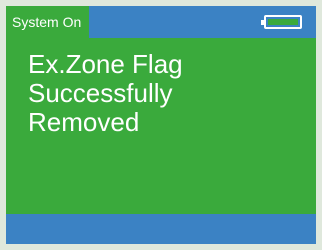 This screenshot has width=322, height=250. Describe the element at coordinates (161, 22) in the screenshot. I see `status-bar: System On` at that location.